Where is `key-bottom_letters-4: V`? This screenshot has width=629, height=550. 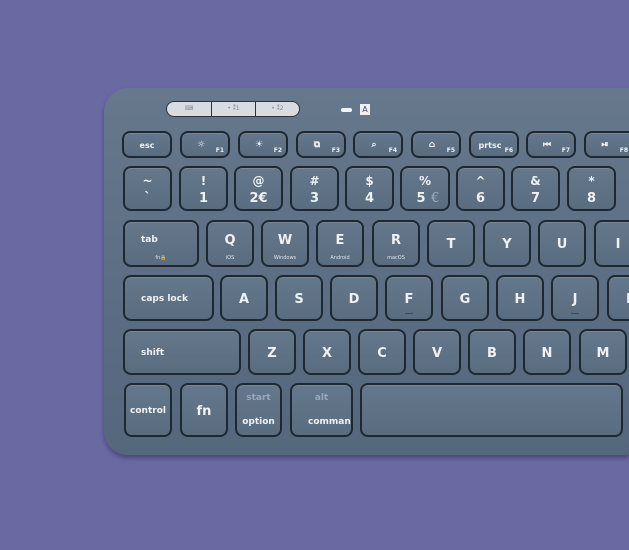
key-bottom_letters-4: V is located at coordinates (437, 352).